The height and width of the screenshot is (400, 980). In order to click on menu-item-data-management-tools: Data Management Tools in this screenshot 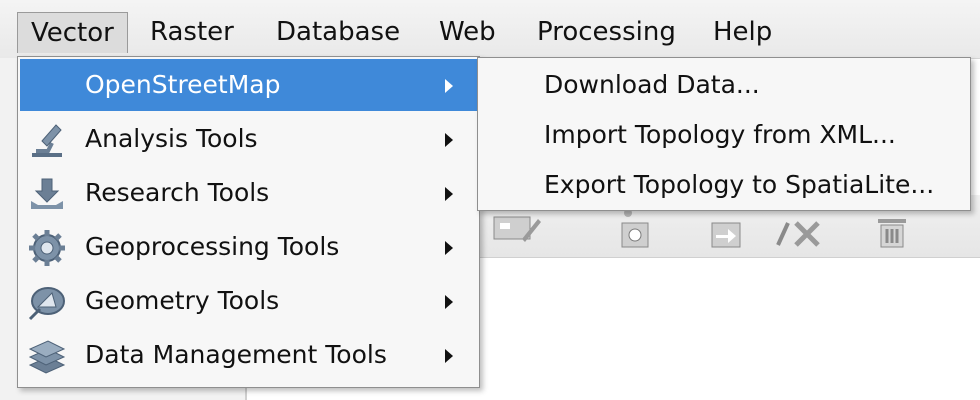, I will do `click(248, 355)`.